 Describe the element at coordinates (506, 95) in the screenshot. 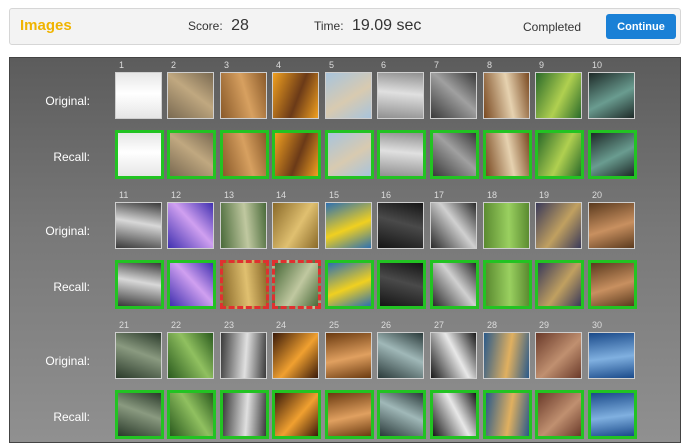

I see `original-image-ornate-bazaar` at that location.